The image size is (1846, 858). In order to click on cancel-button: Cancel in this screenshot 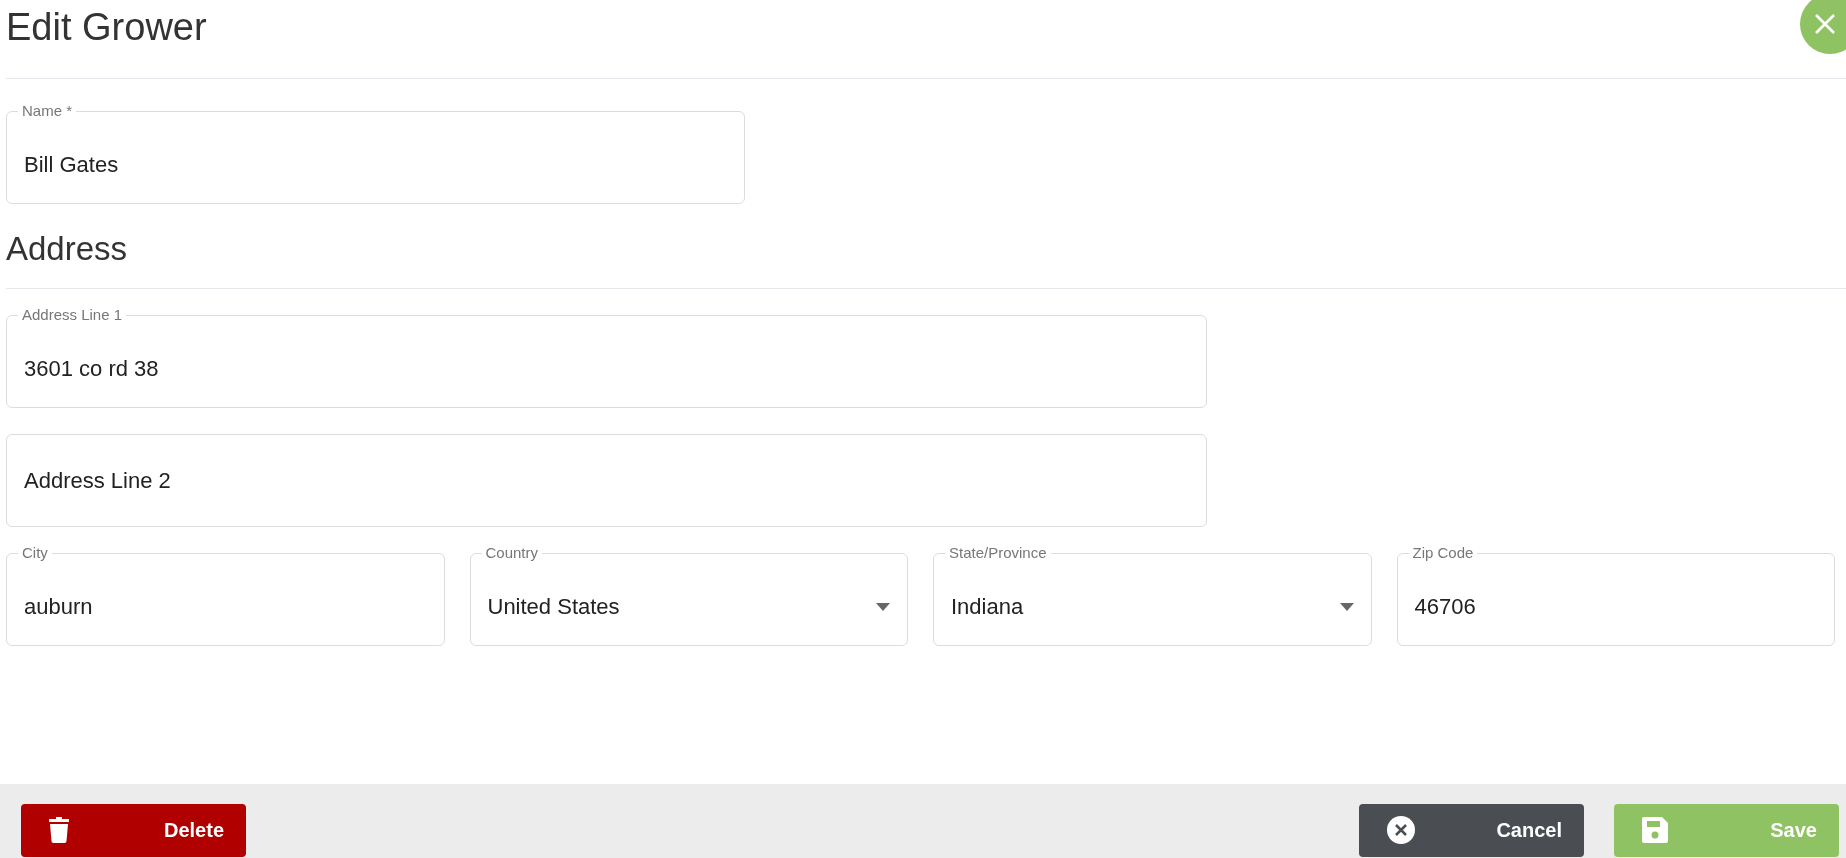, I will do `click(1471, 830)`.